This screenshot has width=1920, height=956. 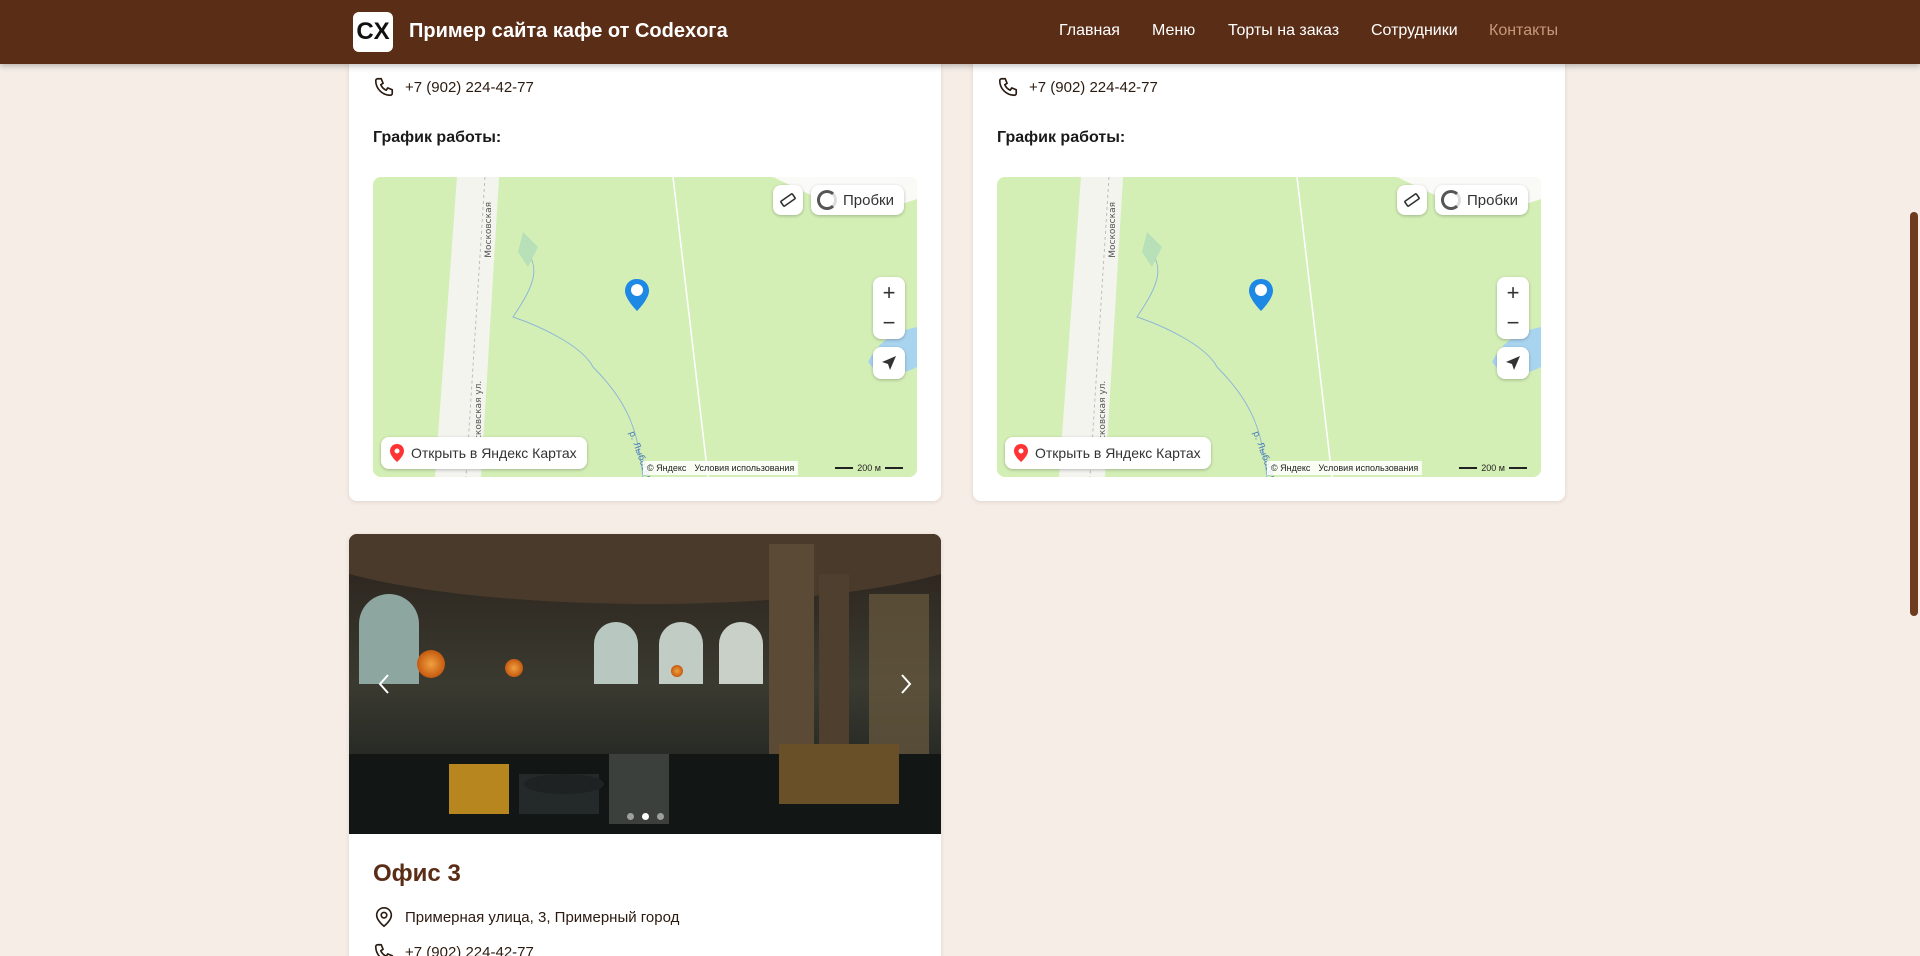 I want to click on nav-link-contacts: Контакты, so click(x=1523, y=31).